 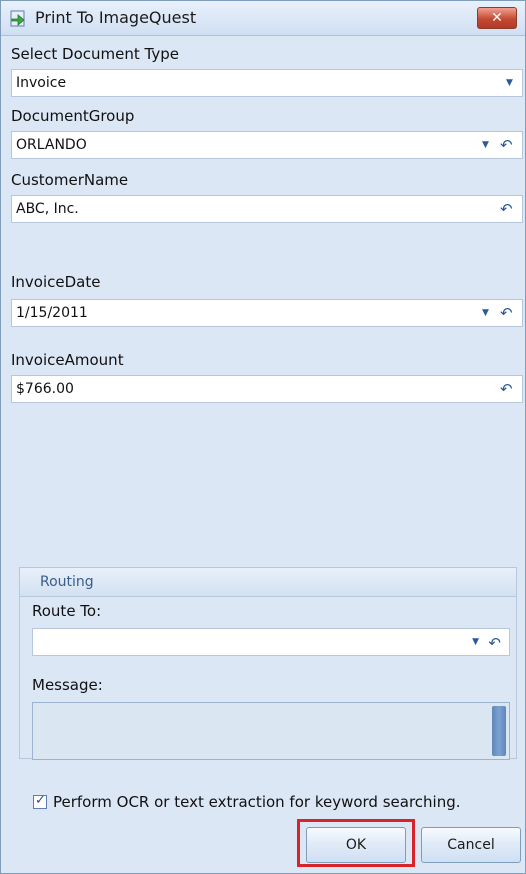 What do you see at coordinates (499, 731) in the screenshot?
I see `message-scrollbar` at bounding box center [499, 731].